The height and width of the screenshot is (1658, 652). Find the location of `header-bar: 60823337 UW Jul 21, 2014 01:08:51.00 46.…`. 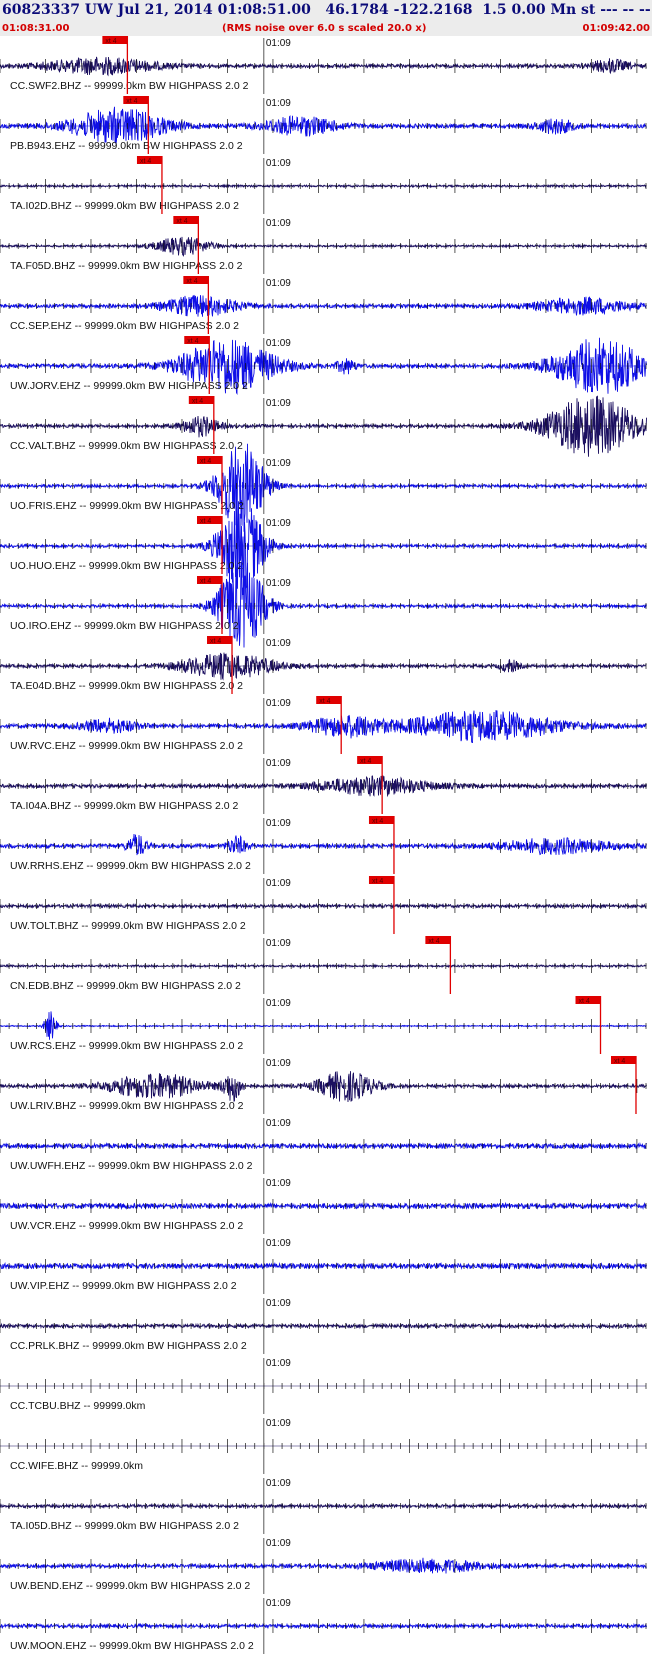

header-bar: 60823337 UW Jul 21, 2014 01:08:51.00 46.… is located at coordinates (326, 18).